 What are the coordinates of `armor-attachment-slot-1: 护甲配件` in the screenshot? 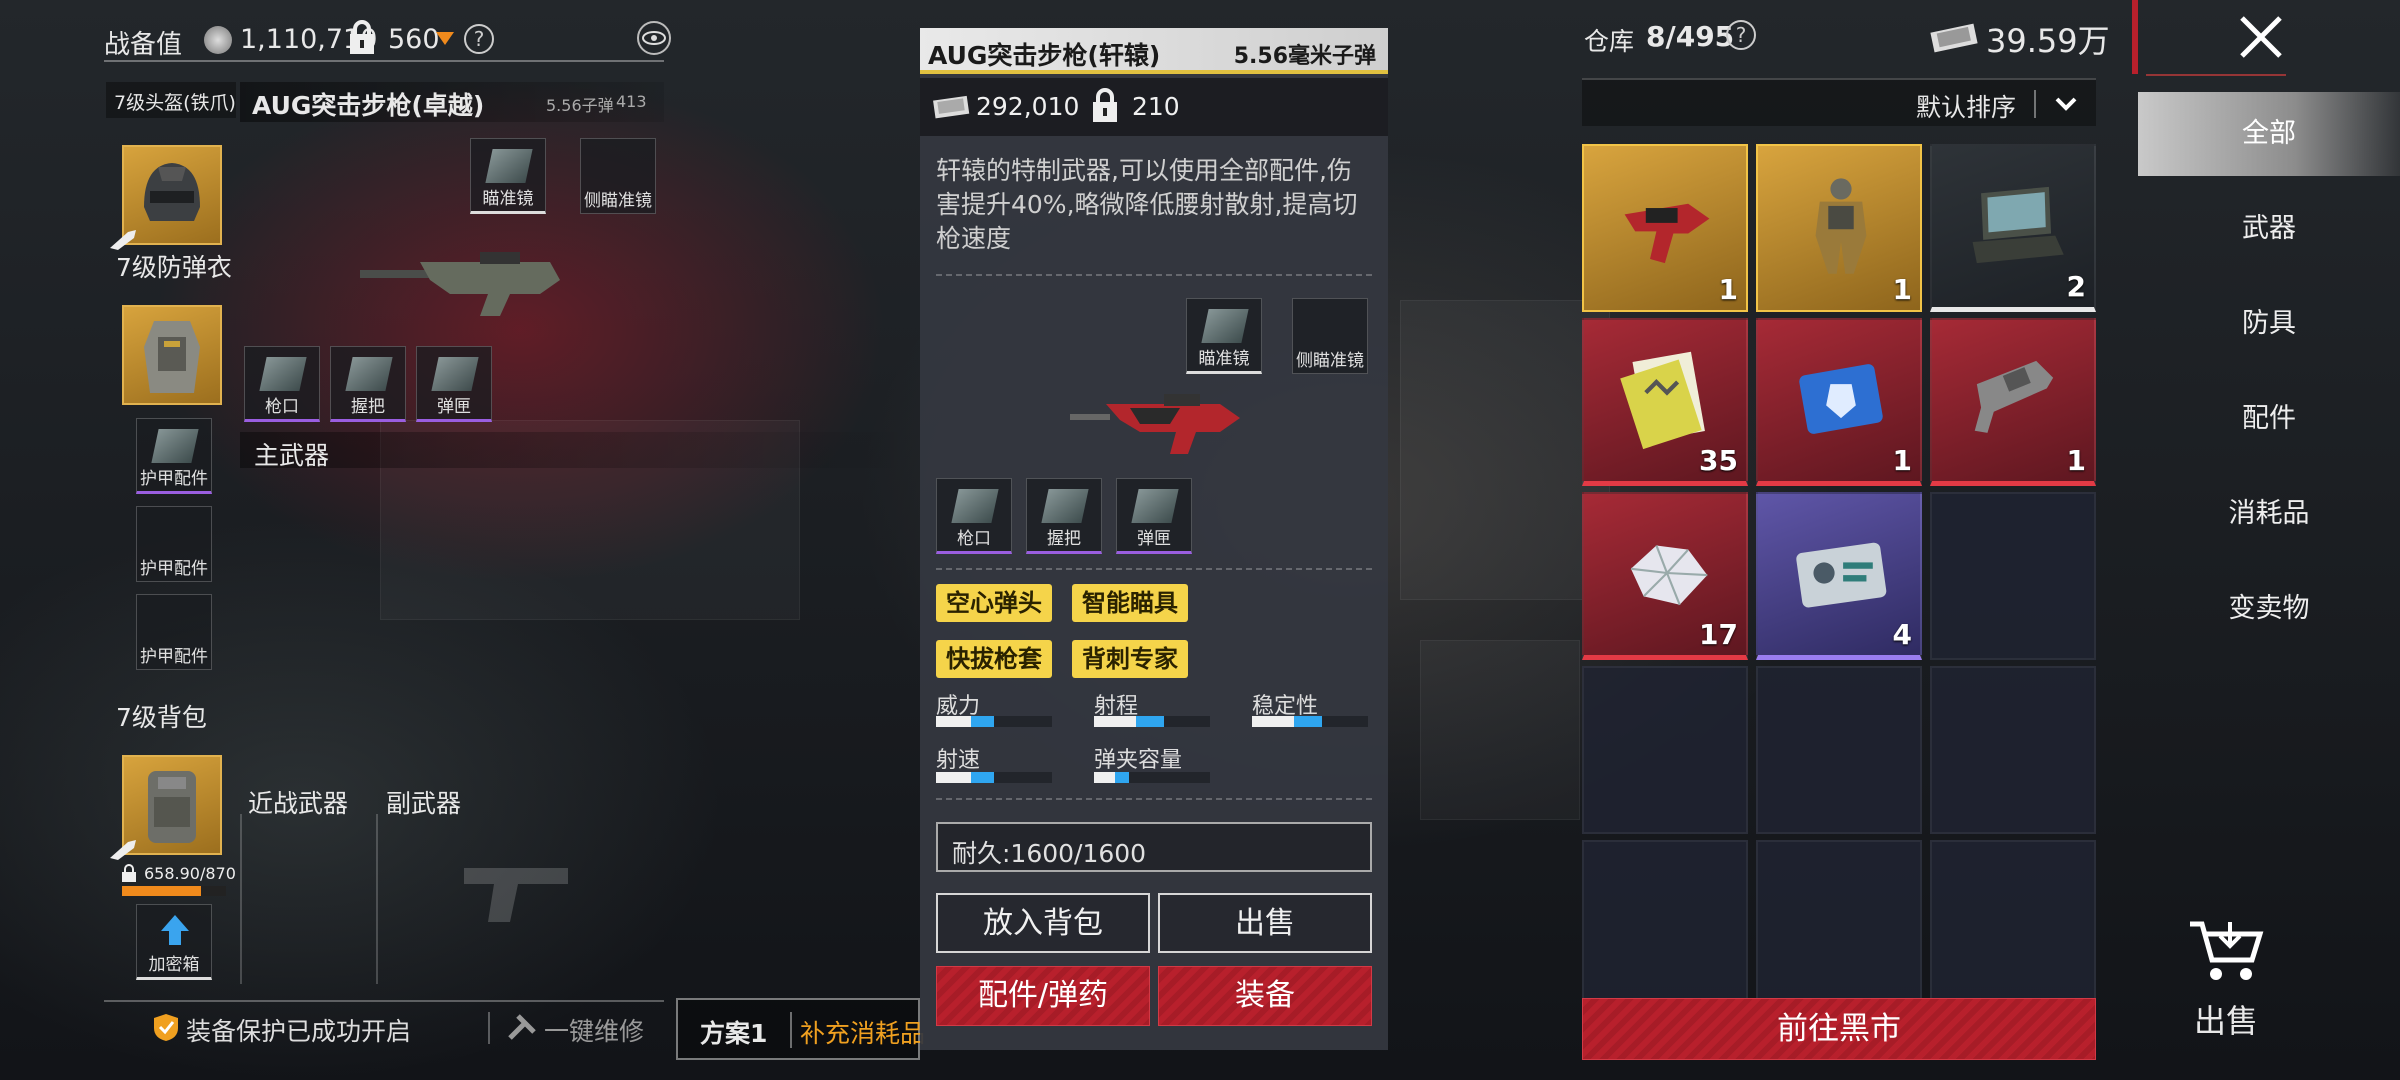 It's located at (174, 456).